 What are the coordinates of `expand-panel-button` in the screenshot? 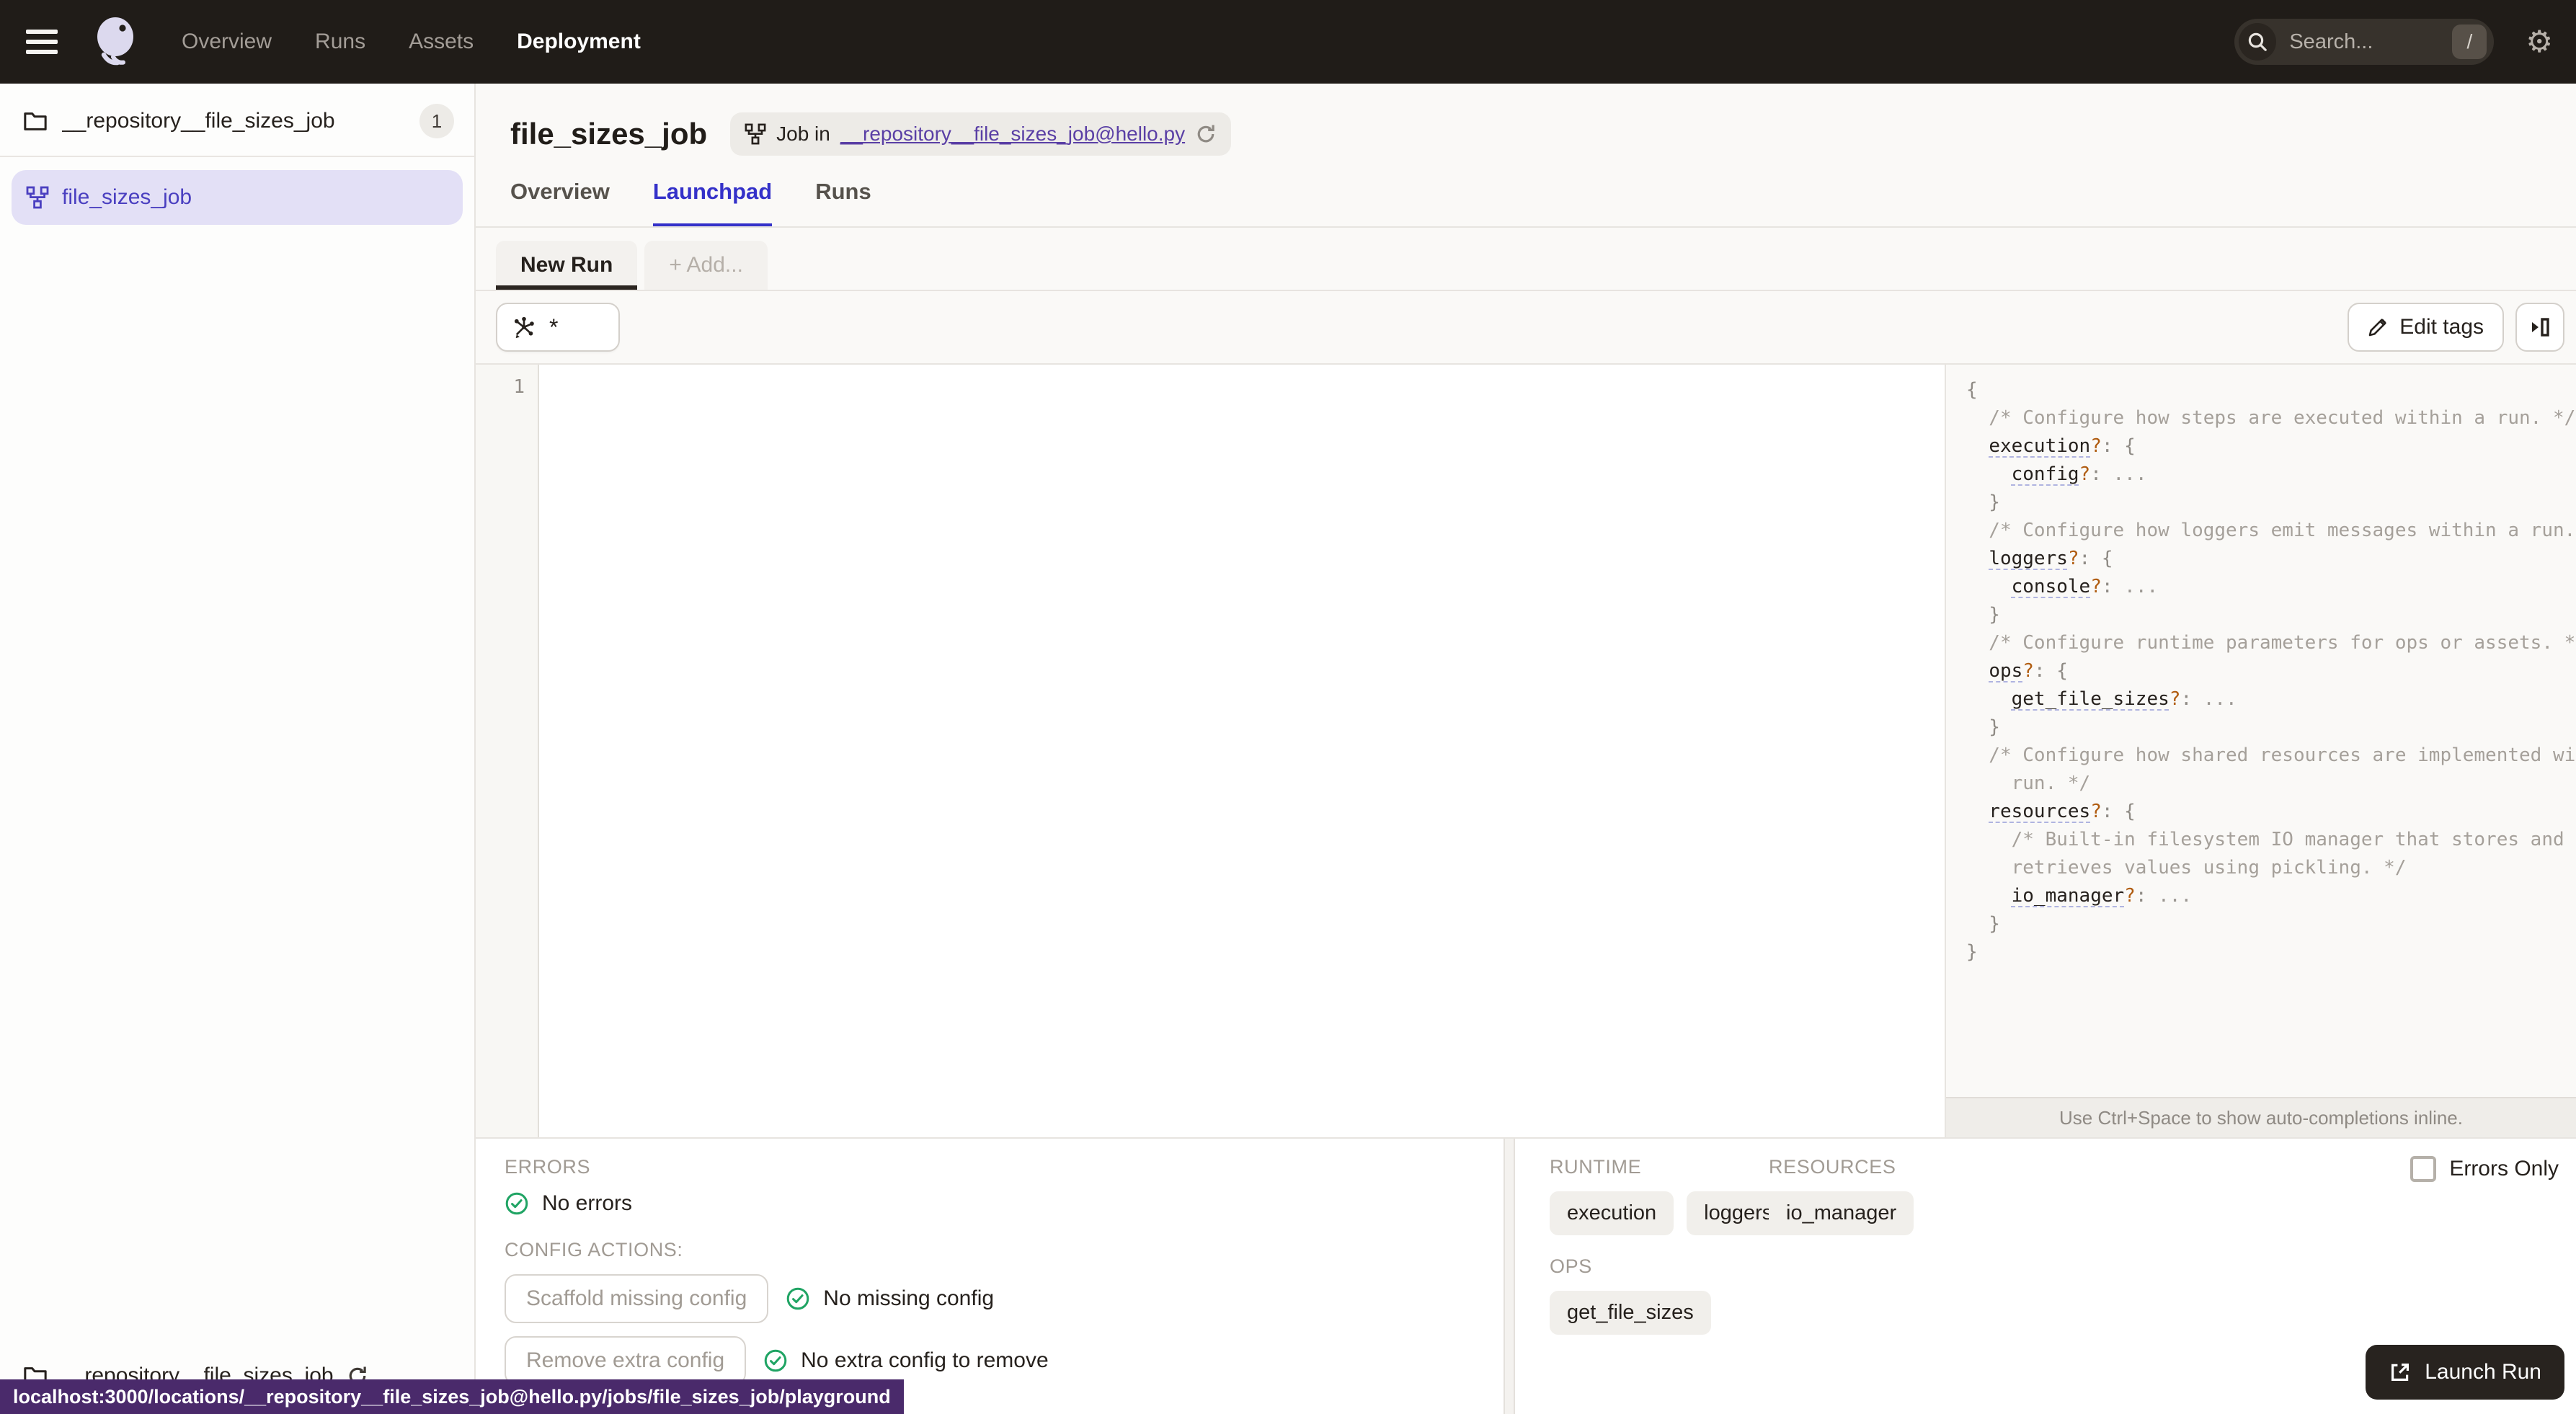 It's located at (2539, 327).